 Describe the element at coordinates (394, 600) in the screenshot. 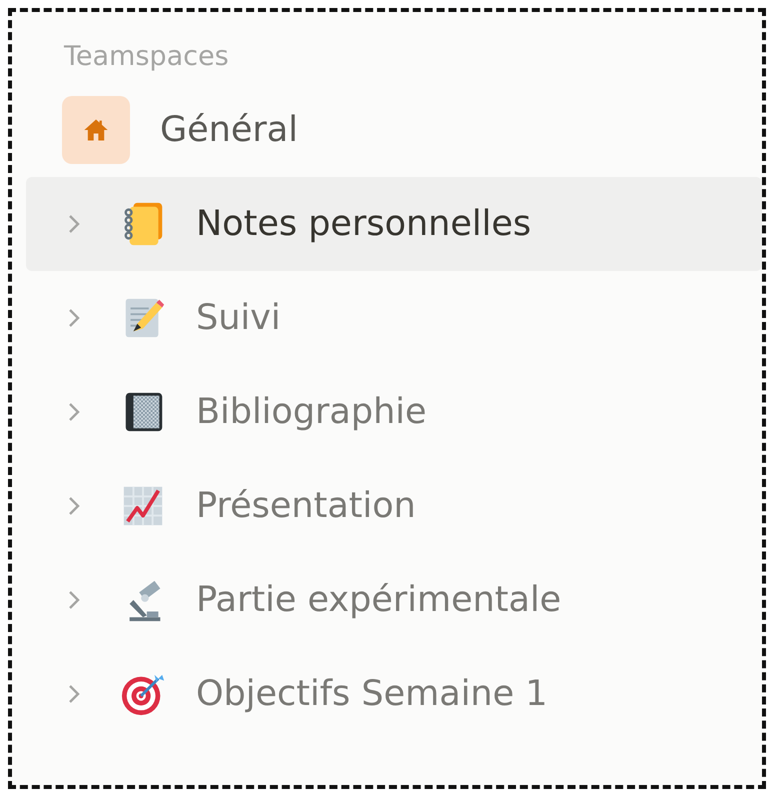

I see `page-item: Partie expérimentale` at that location.